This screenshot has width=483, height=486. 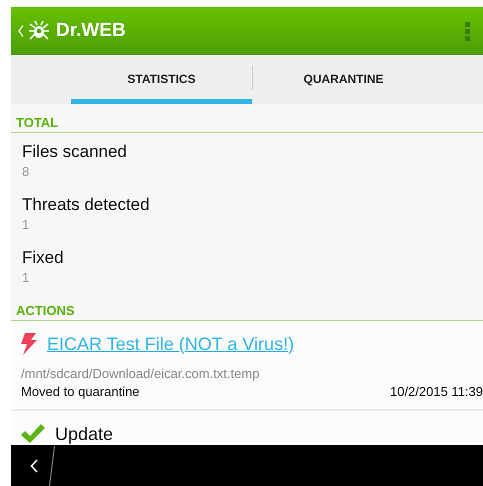 I want to click on lightning-icon, so click(x=29, y=344).